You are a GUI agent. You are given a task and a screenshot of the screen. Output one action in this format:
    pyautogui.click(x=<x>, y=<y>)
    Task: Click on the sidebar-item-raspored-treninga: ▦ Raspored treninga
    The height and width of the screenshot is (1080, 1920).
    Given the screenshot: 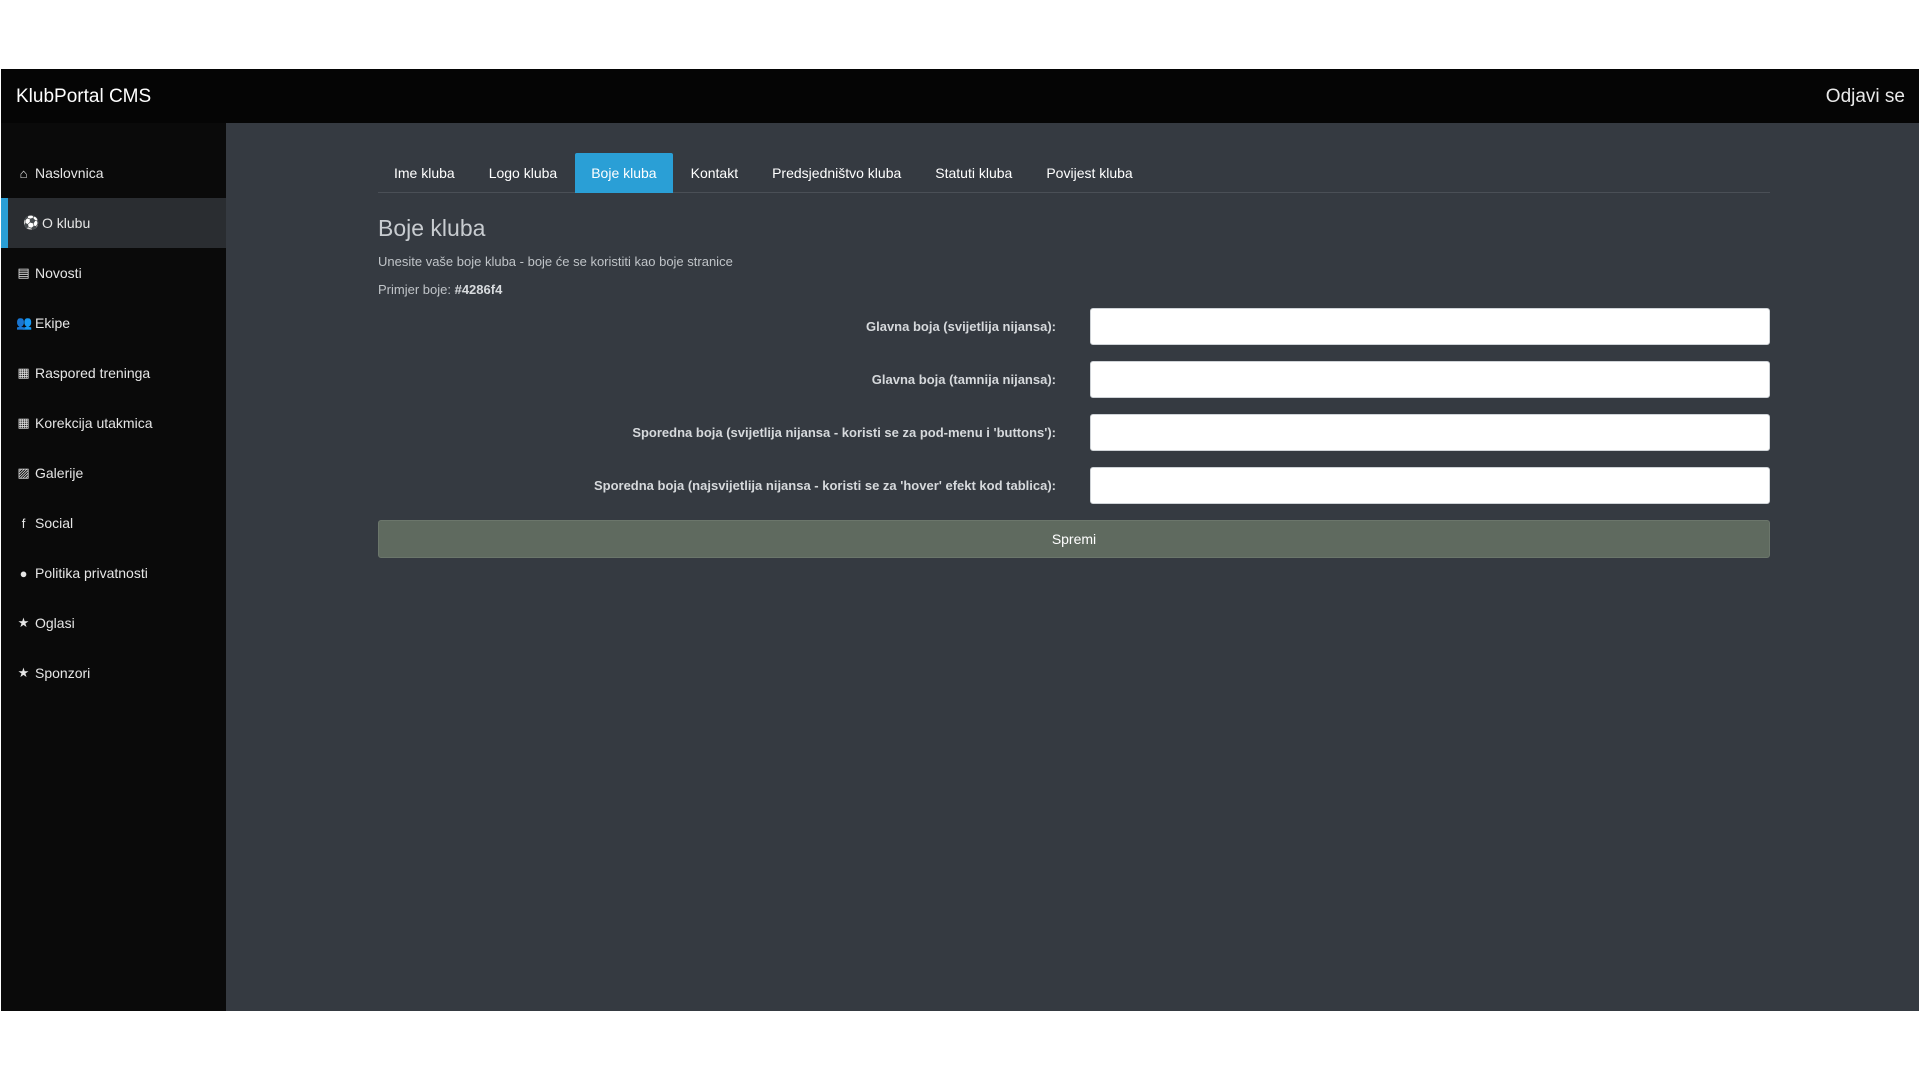 What is the action you would take?
    pyautogui.click(x=113, y=373)
    